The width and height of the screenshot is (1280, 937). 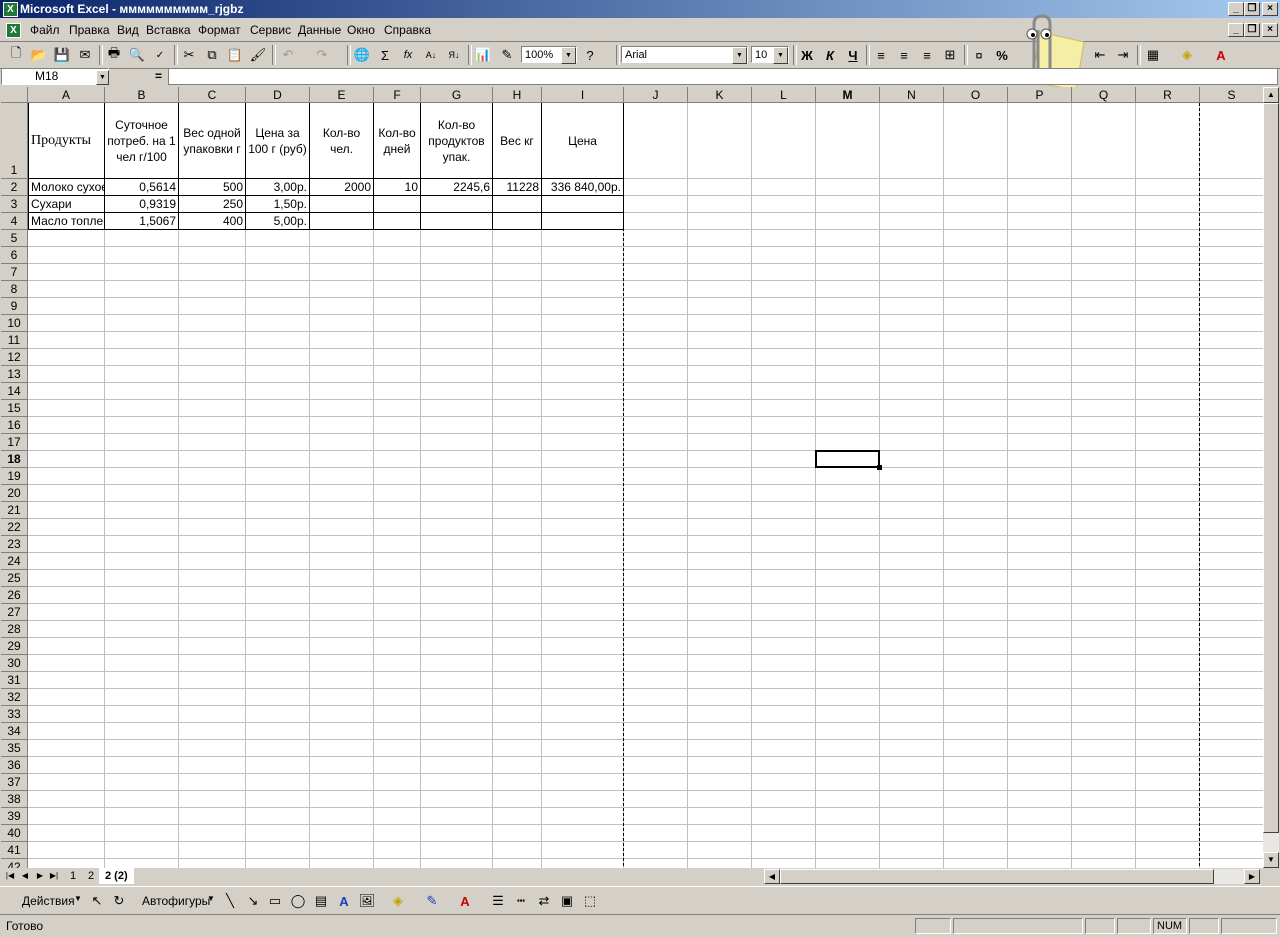 What do you see at coordinates (142, 391) in the screenshot?
I see `cell-b14` at bounding box center [142, 391].